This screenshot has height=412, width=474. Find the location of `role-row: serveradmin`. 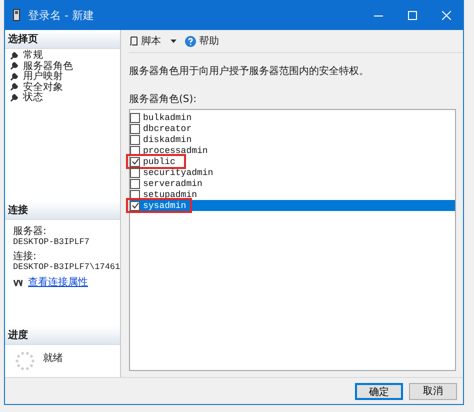

role-row: serveradmin is located at coordinates (292, 183).